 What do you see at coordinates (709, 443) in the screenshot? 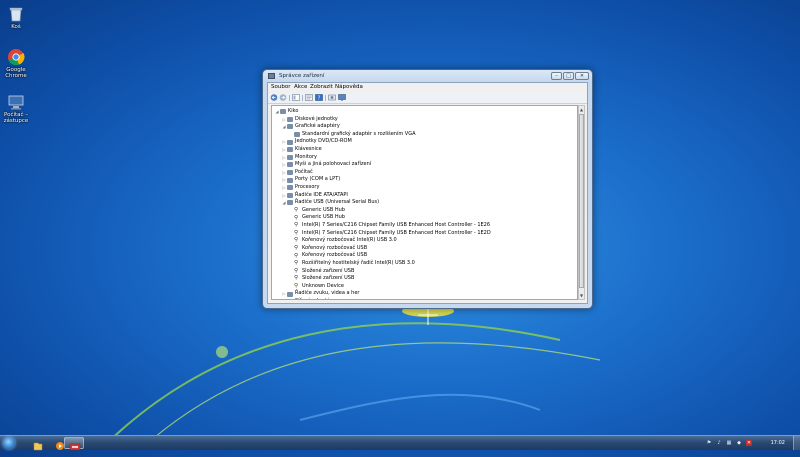
I see `flag-icon: ⚑` at bounding box center [709, 443].